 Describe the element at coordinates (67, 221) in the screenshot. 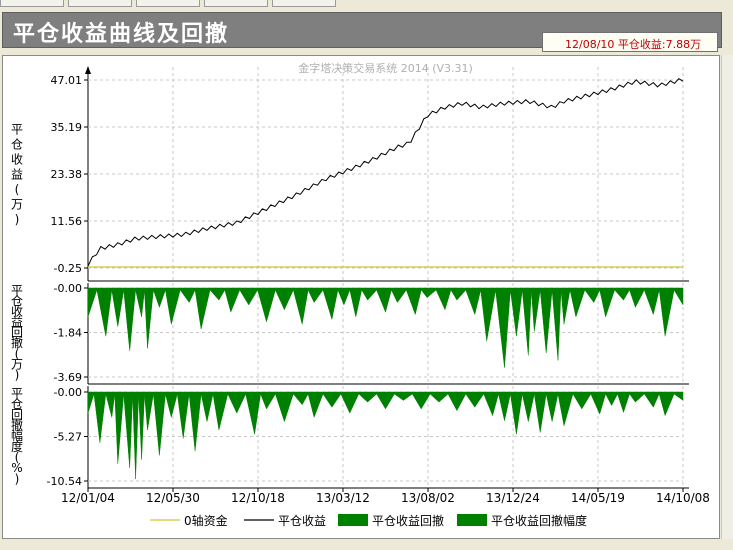

I see `y-tick-label: 11.56` at that location.